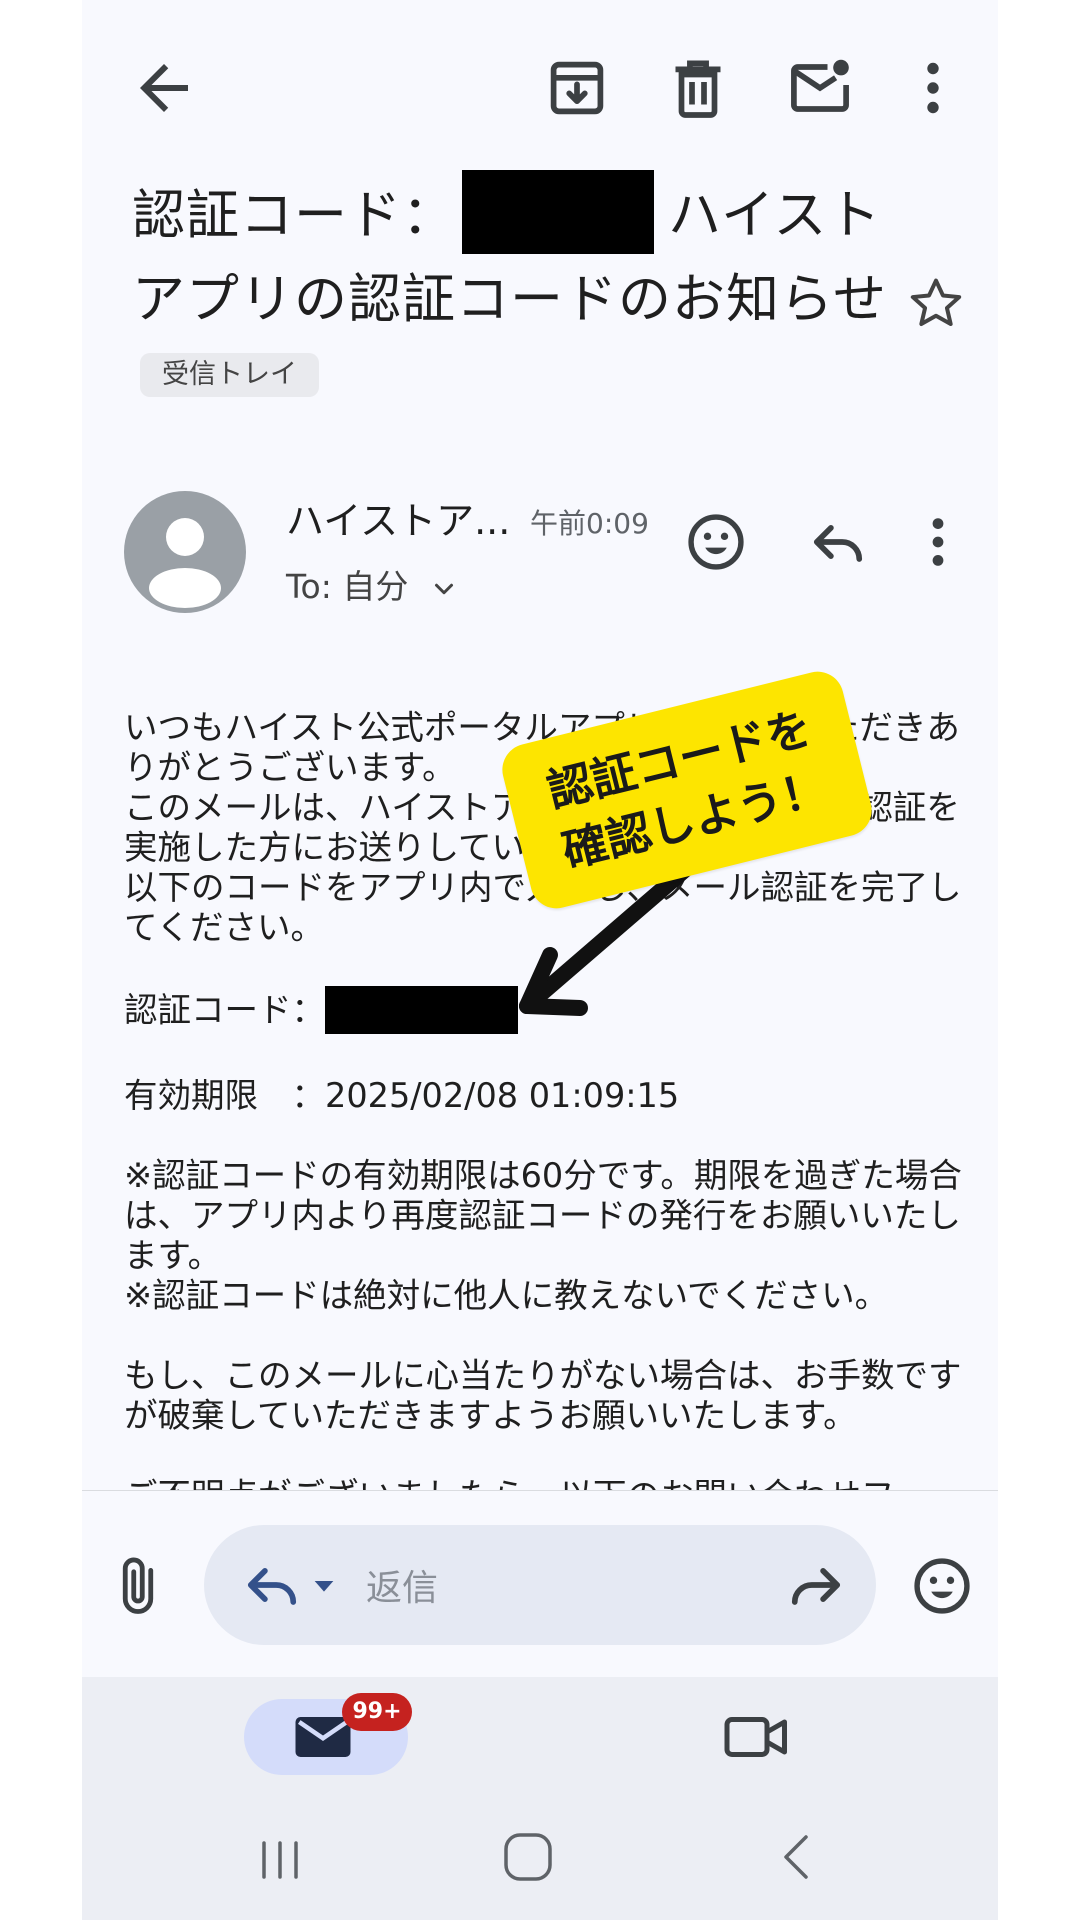 The width and height of the screenshot is (1080, 1920). Describe the element at coordinates (164, 88) in the screenshot. I see `back-arrow-icon` at that location.